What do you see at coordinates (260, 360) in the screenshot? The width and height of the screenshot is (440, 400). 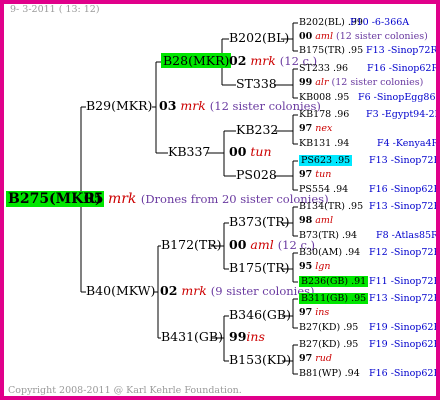 I see `gen3-queen: B153(KD)` at bounding box center [260, 360].